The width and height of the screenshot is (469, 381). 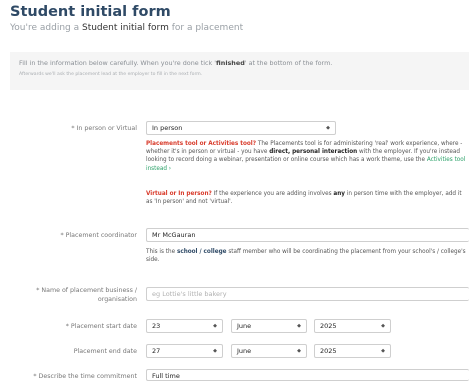 What do you see at coordinates (46, 28) in the screenshot?
I see `subtitle-pre: You're adding a` at bounding box center [46, 28].